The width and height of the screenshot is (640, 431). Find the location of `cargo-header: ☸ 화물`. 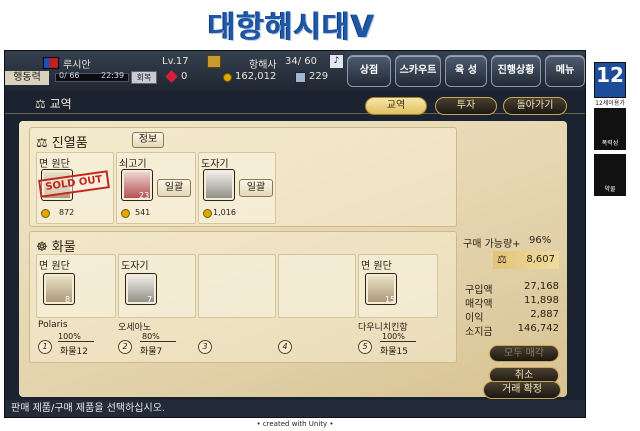

cargo-header: ☸ 화물 is located at coordinates (56, 245).